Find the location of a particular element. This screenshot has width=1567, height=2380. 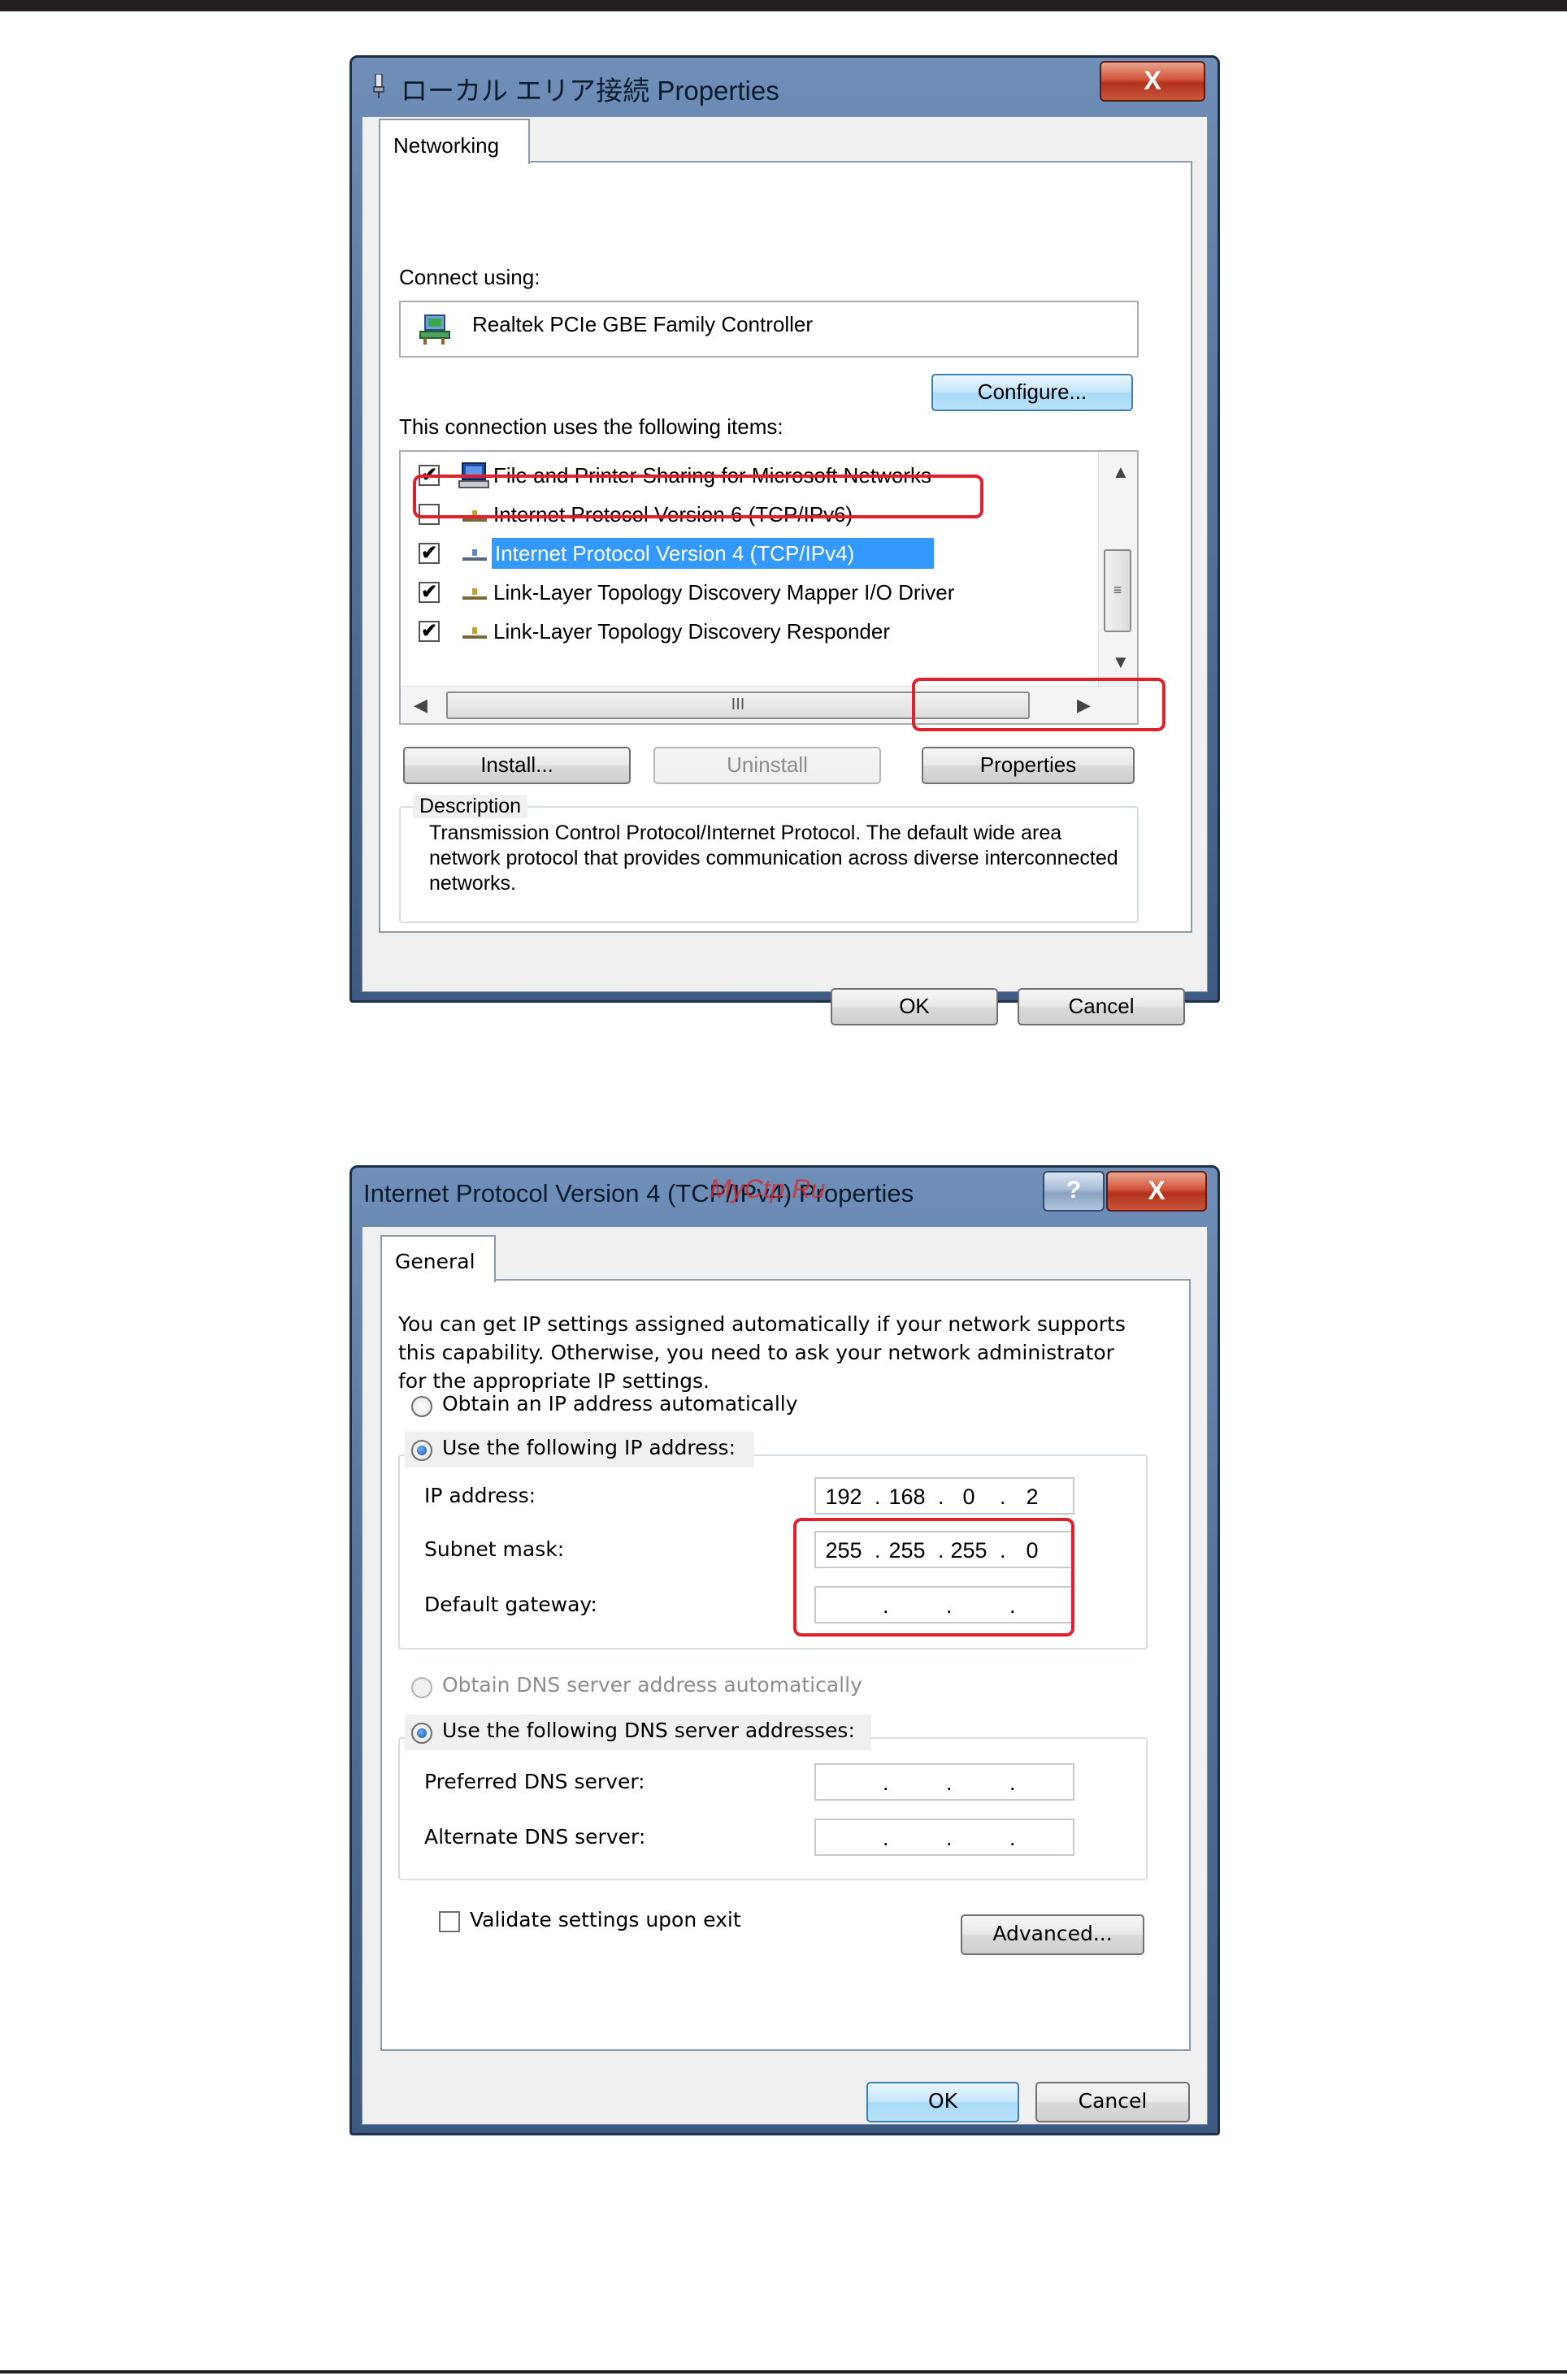

alternate-dns-label: Alternate DNS server: is located at coordinates (535, 1837).